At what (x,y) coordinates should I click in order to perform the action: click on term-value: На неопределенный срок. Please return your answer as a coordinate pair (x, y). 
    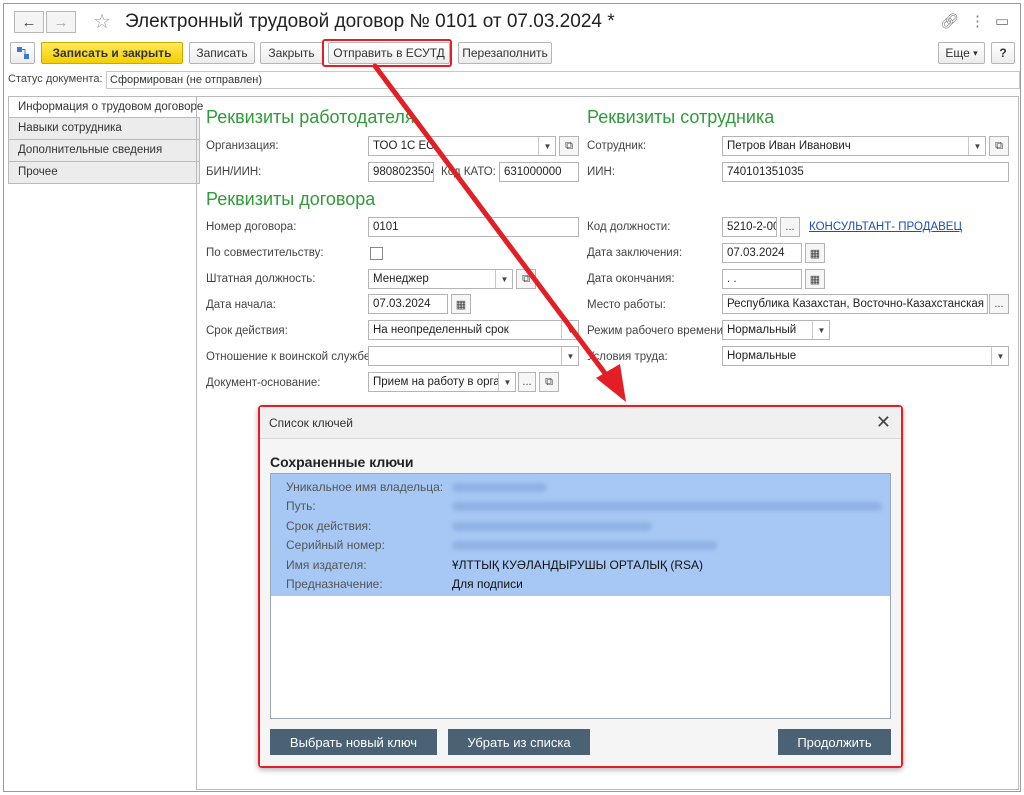
    Looking at the image, I should click on (441, 330).